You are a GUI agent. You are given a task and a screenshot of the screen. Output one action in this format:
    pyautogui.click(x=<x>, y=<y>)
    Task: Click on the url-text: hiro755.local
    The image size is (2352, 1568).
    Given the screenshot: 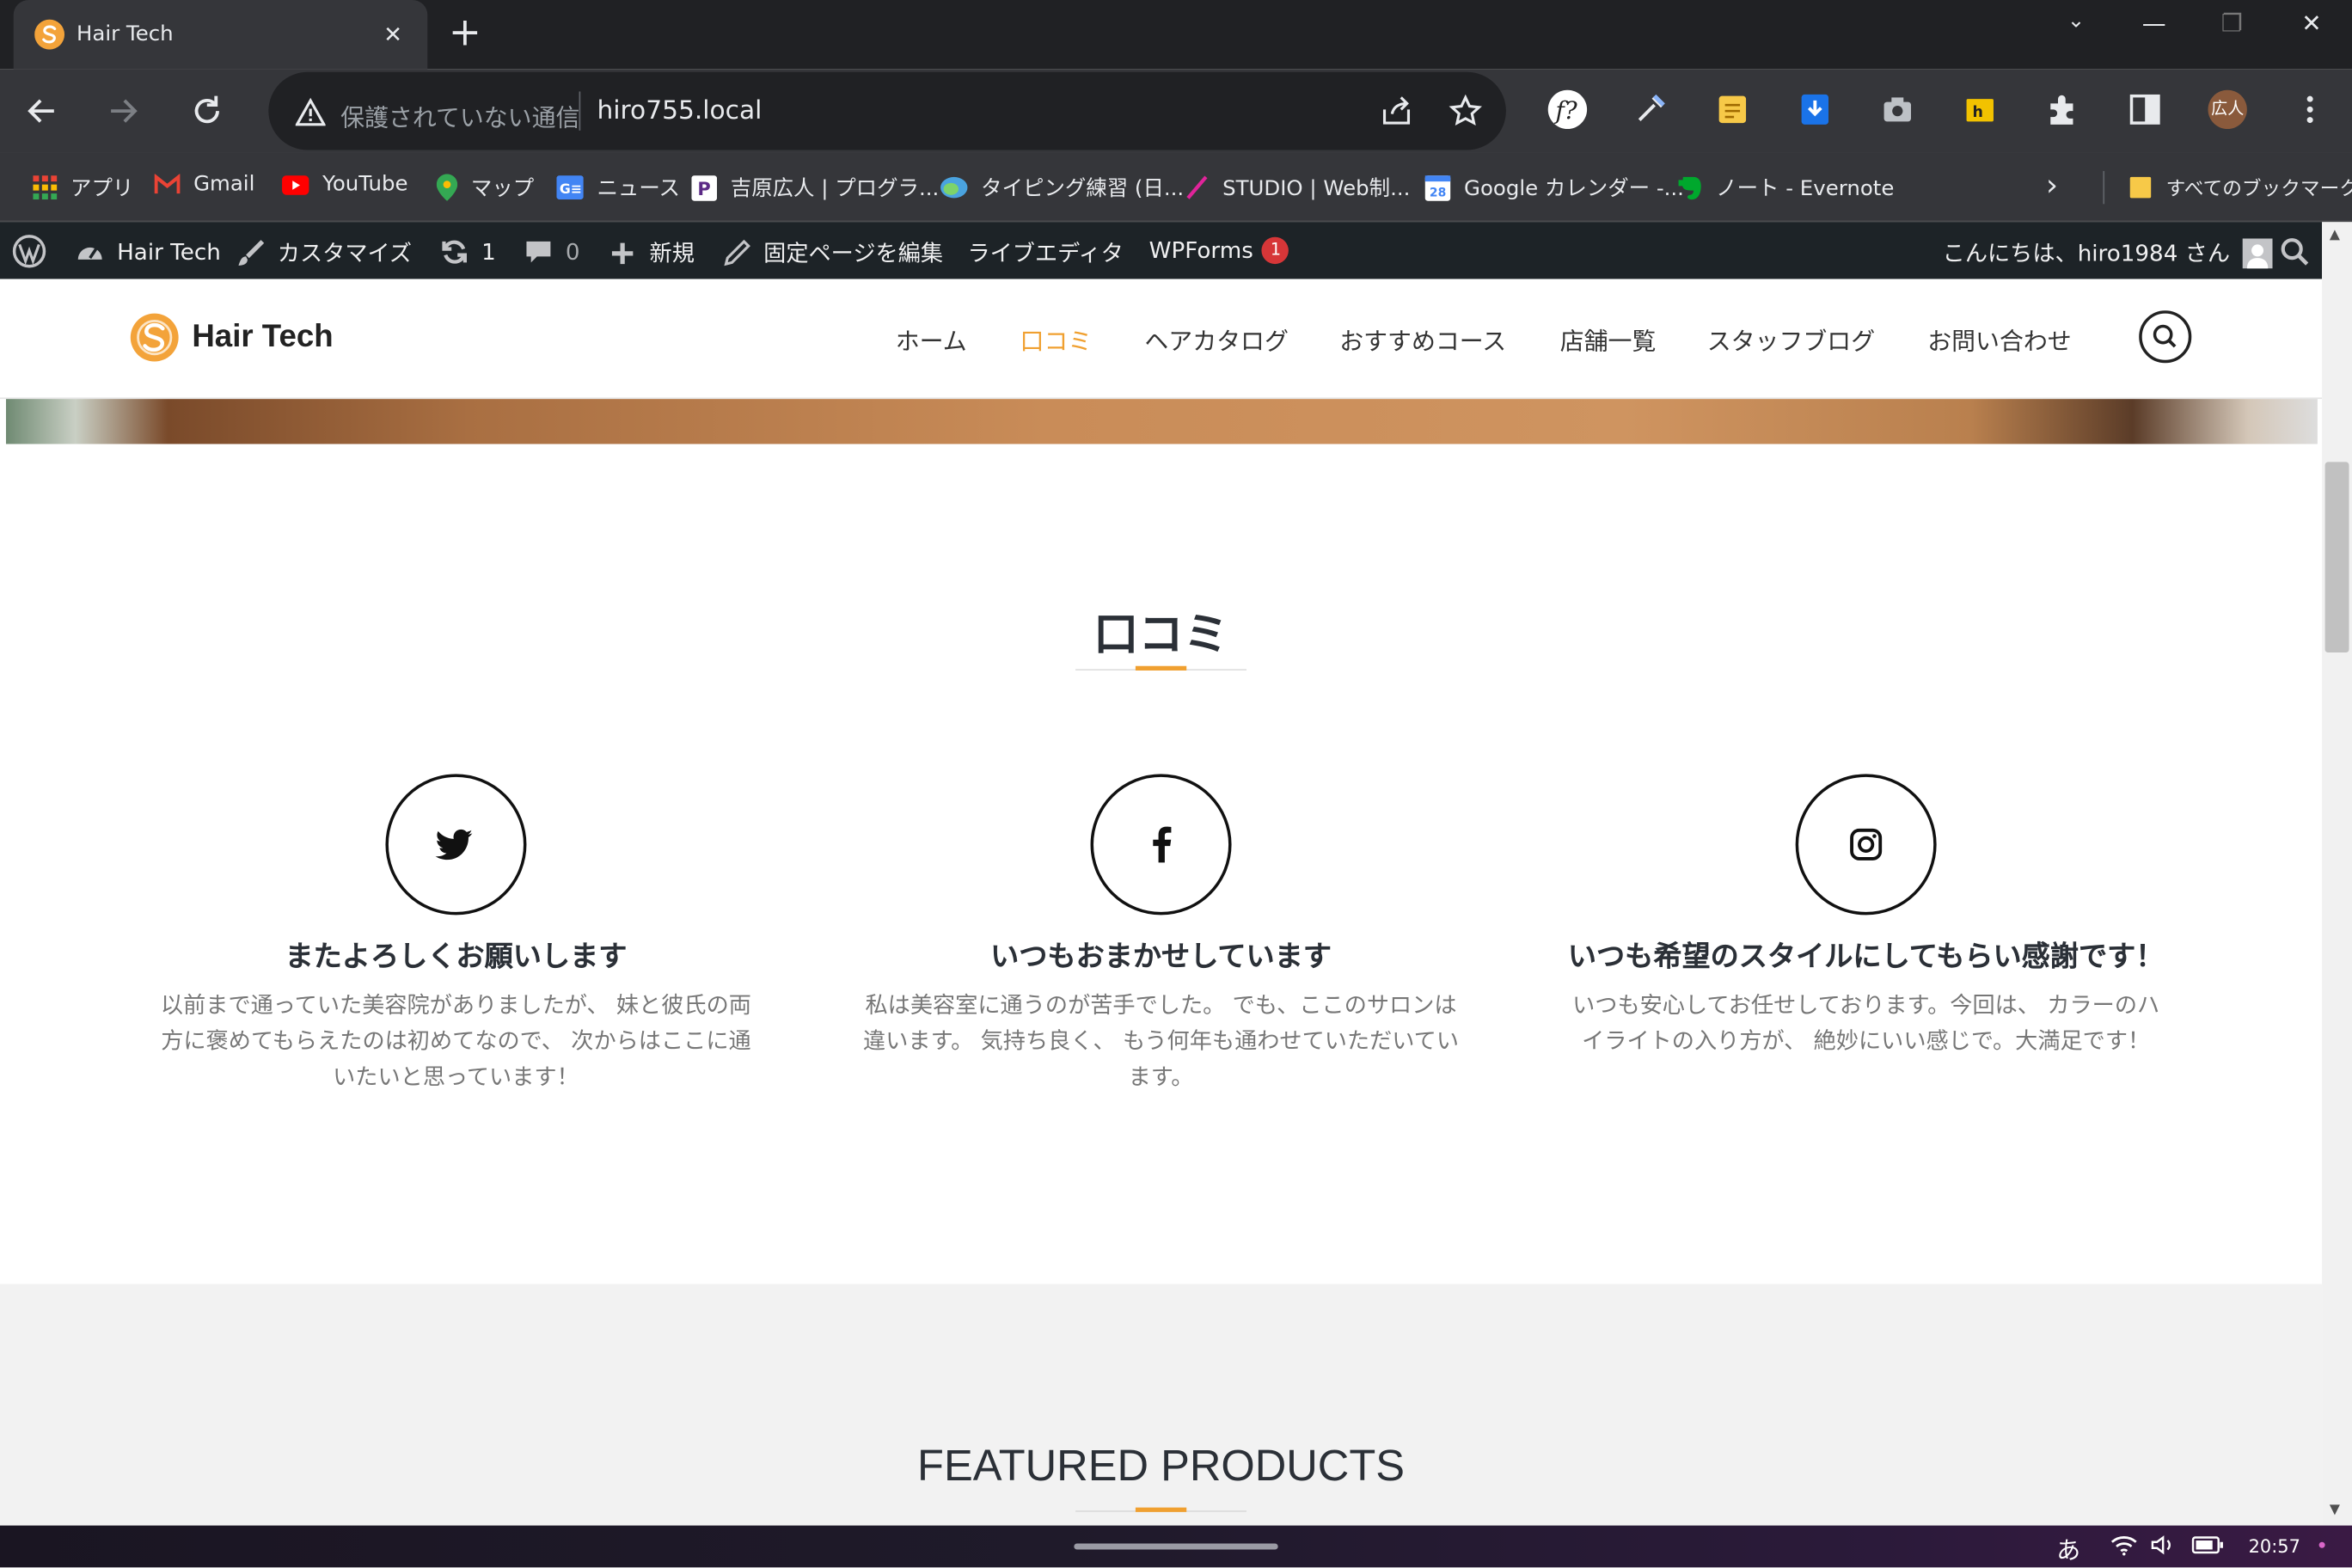 What is the action you would take?
    pyautogui.click(x=679, y=111)
    